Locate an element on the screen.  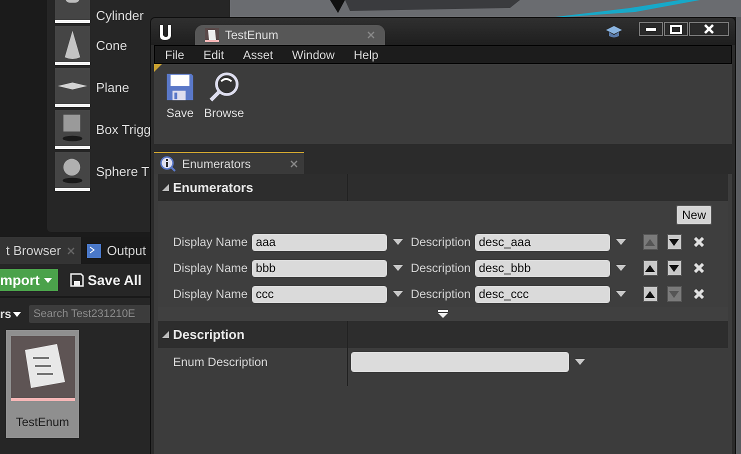
document-icon is located at coordinates (212, 35).